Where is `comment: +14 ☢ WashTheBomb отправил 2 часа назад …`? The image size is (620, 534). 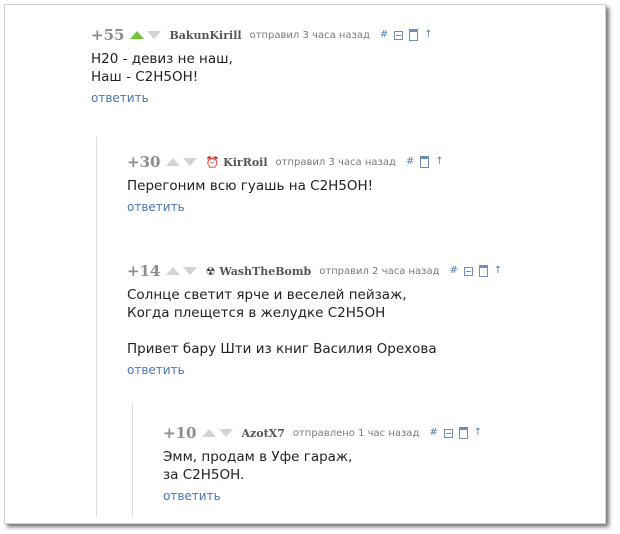
comment: +14 ☢ WashTheBomb отправил 2 часа назад … is located at coordinates (314, 320).